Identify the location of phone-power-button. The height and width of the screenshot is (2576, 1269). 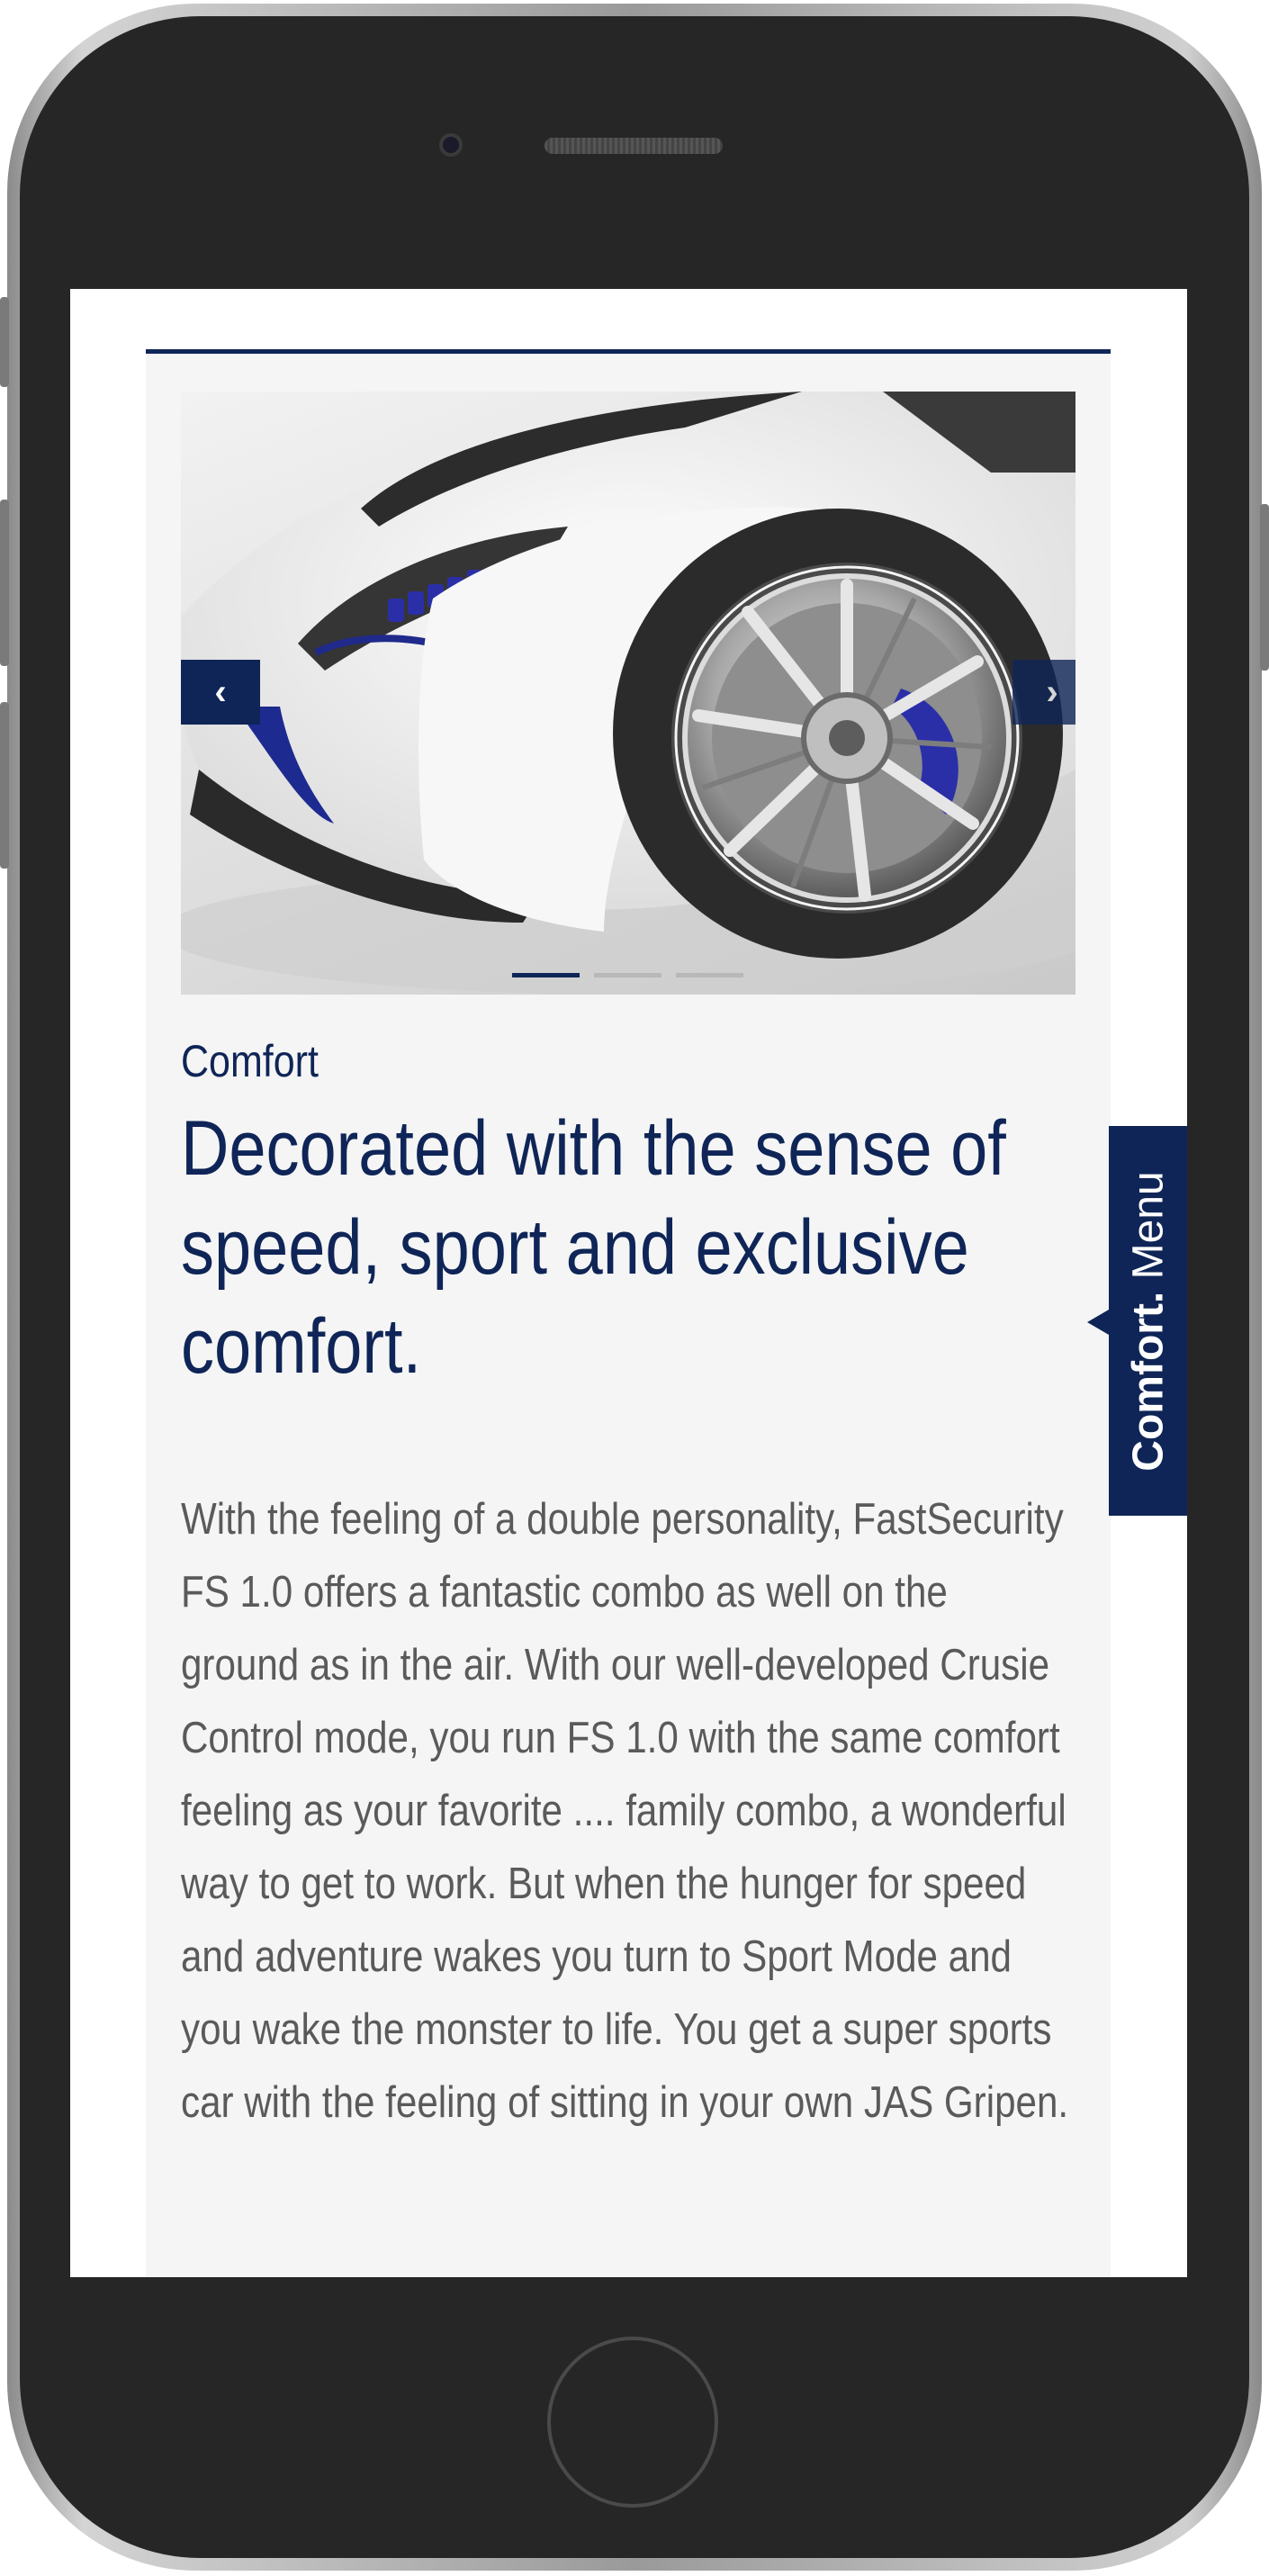
(1264, 587).